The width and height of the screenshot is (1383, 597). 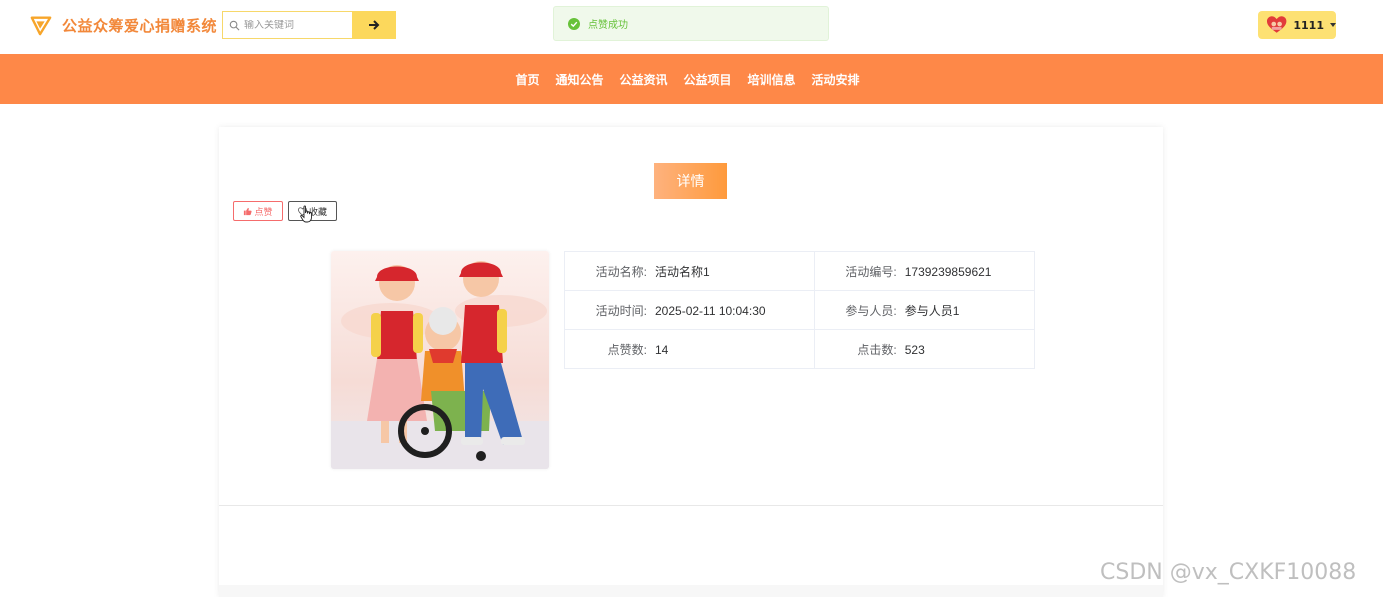 What do you see at coordinates (710, 310) in the screenshot?
I see `field-value: 2025-02-11 10:04:30` at bounding box center [710, 310].